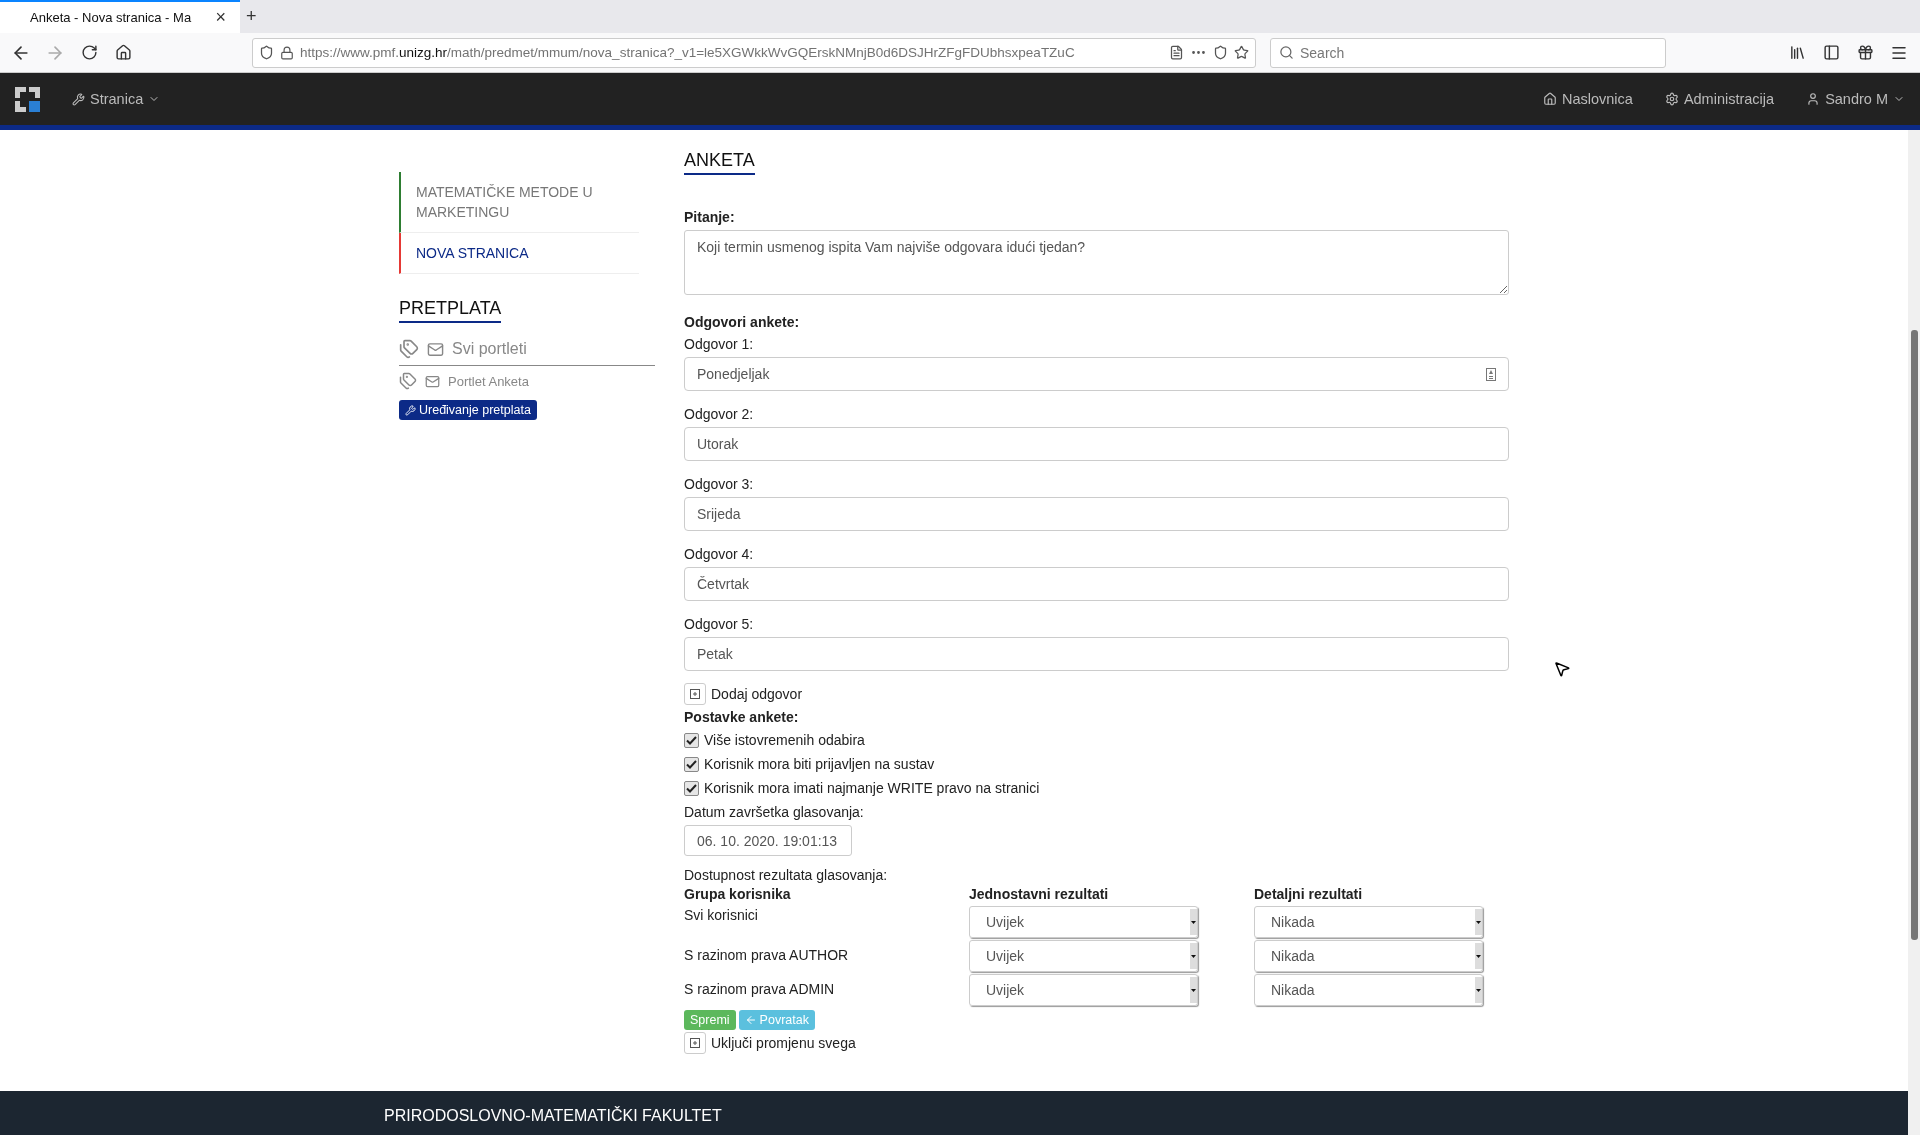 The height and width of the screenshot is (1135, 1920). What do you see at coordinates (1039, 894) in the screenshot?
I see `column-header: Jednostavni rezultati` at bounding box center [1039, 894].